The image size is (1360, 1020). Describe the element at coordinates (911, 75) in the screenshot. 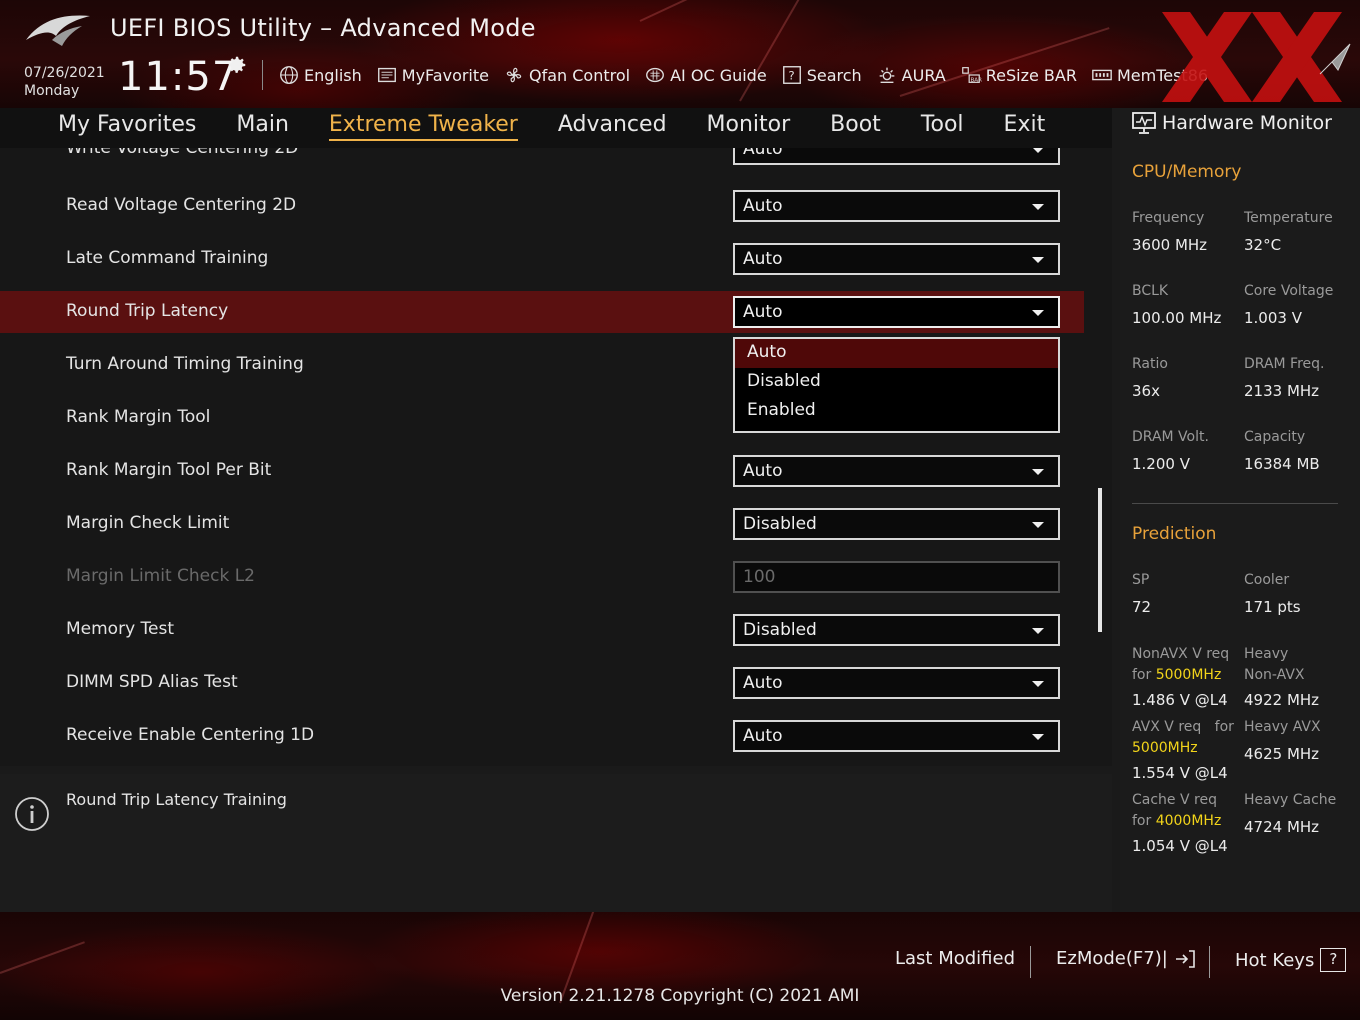

I see `aura-button: AURA` at that location.